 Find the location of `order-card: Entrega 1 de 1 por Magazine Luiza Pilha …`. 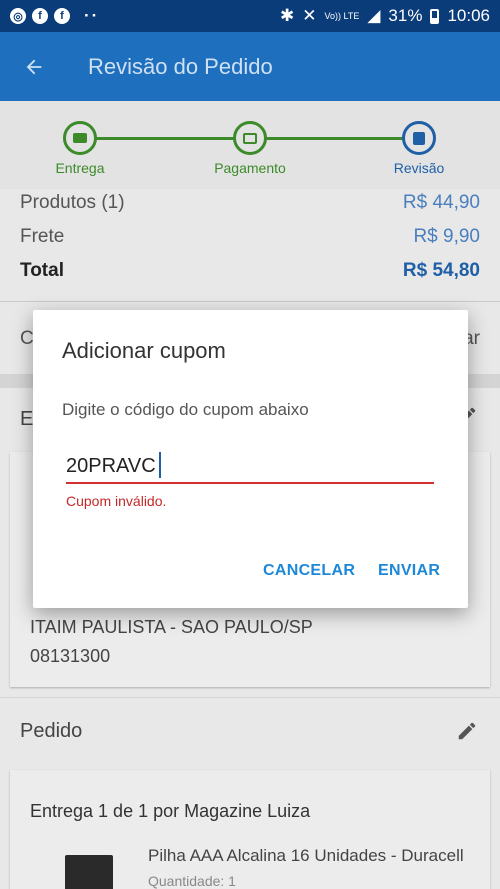

order-card: Entrega 1 de 1 por Magazine Luiza Pilha … is located at coordinates (250, 829).